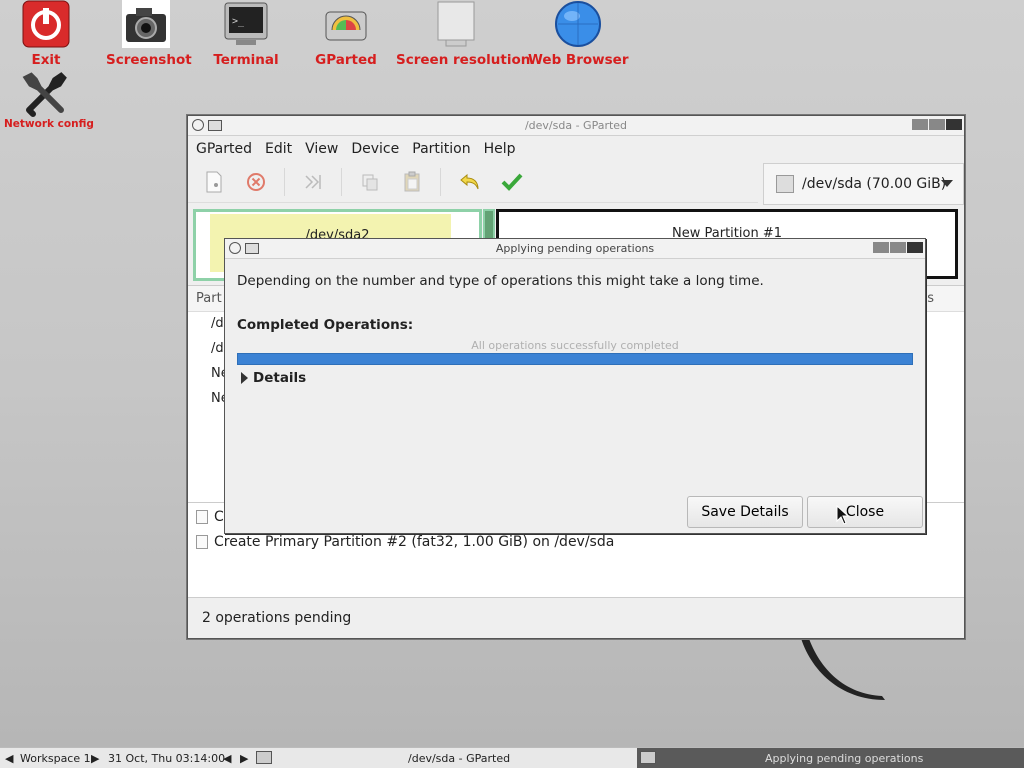 The image size is (1024, 768). I want to click on desktop-icon-label: Network config, so click(49, 124).